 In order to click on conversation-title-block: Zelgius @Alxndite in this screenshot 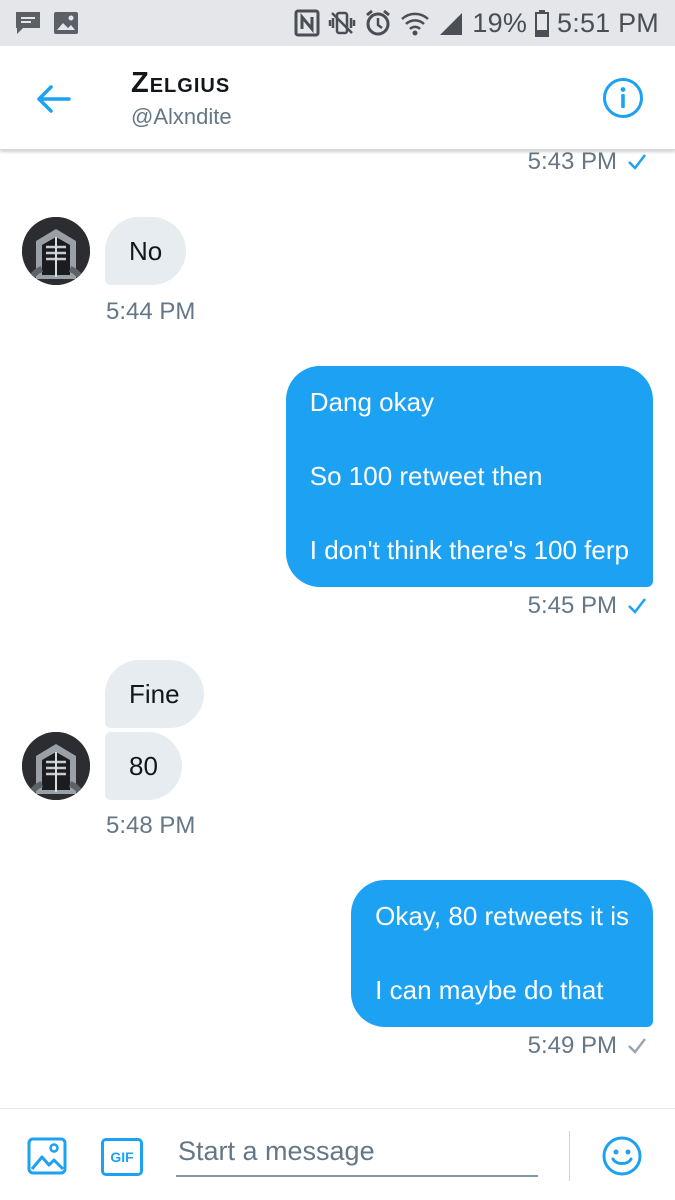, I will do `click(181, 99)`.